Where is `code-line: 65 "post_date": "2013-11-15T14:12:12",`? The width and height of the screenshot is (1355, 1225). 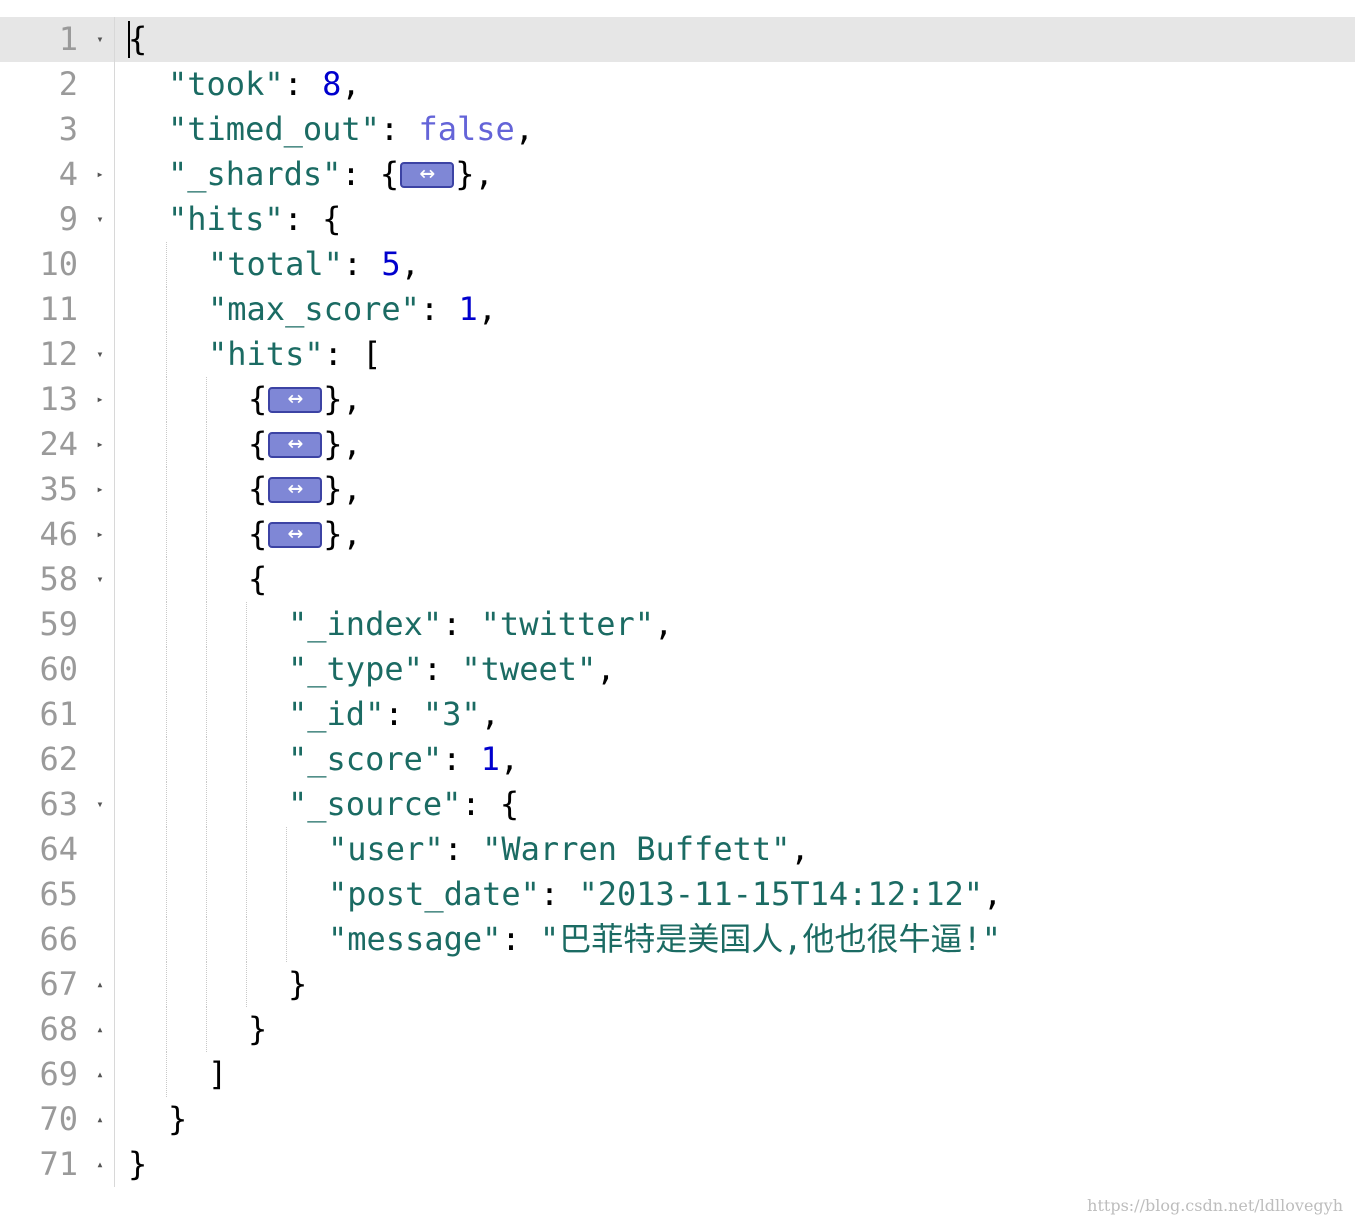 code-line: 65 "post_date": "2013-11-15T14:12:12", is located at coordinates (677, 894).